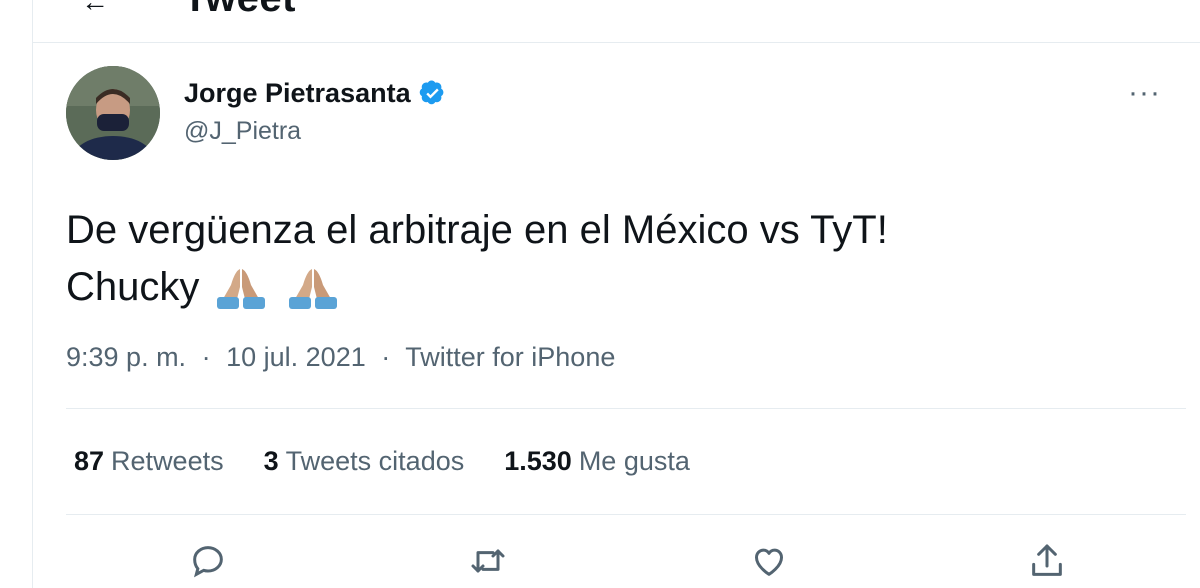 The width and height of the screenshot is (1200, 588). What do you see at coordinates (133, 287) in the screenshot?
I see `tweet-text-line-2-word: Chucky` at bounding box center [133, 287].